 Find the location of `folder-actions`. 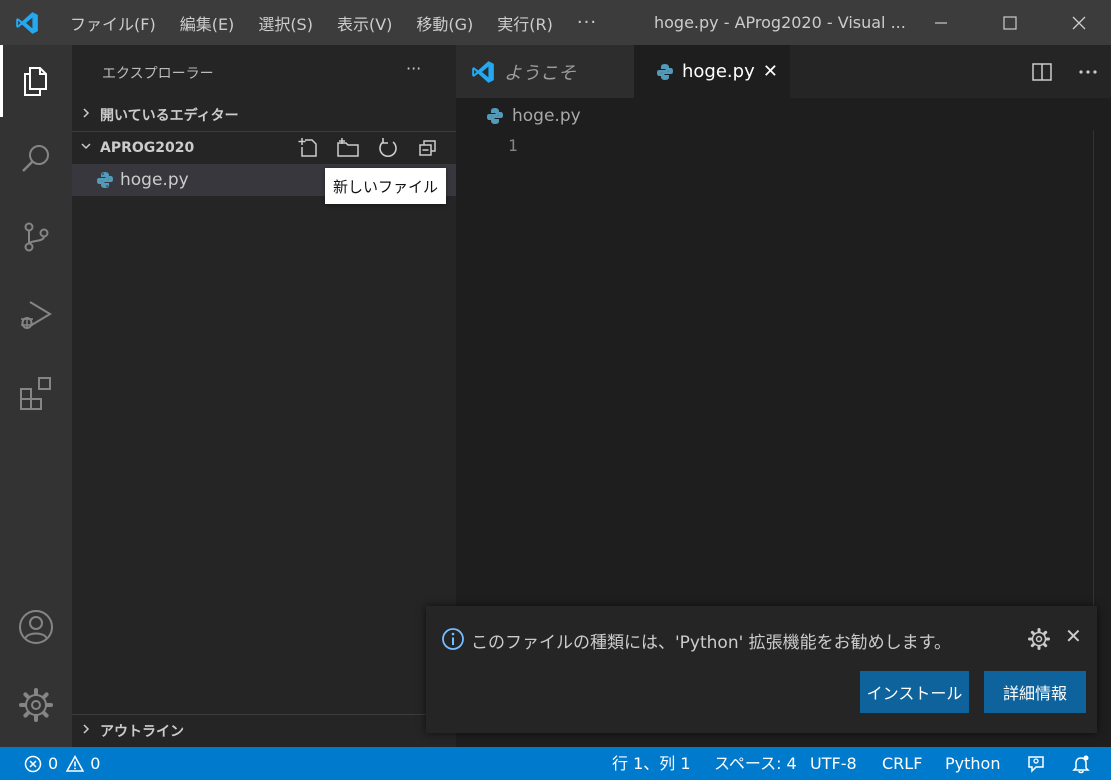

folder-actions is located at coordinates (368, 148).